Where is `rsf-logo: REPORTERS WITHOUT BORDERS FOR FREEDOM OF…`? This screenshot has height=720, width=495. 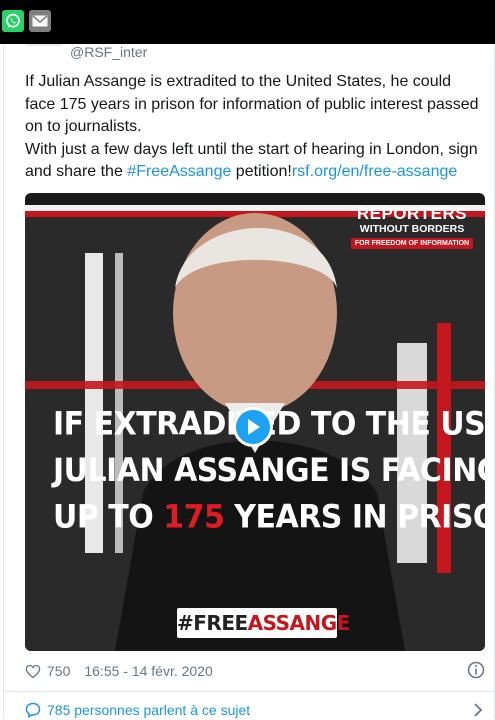 rsf-logo: REPORTERS WITHOUT BORDERS FOR FREEDOM OF… is located at coordinates (412, 227).